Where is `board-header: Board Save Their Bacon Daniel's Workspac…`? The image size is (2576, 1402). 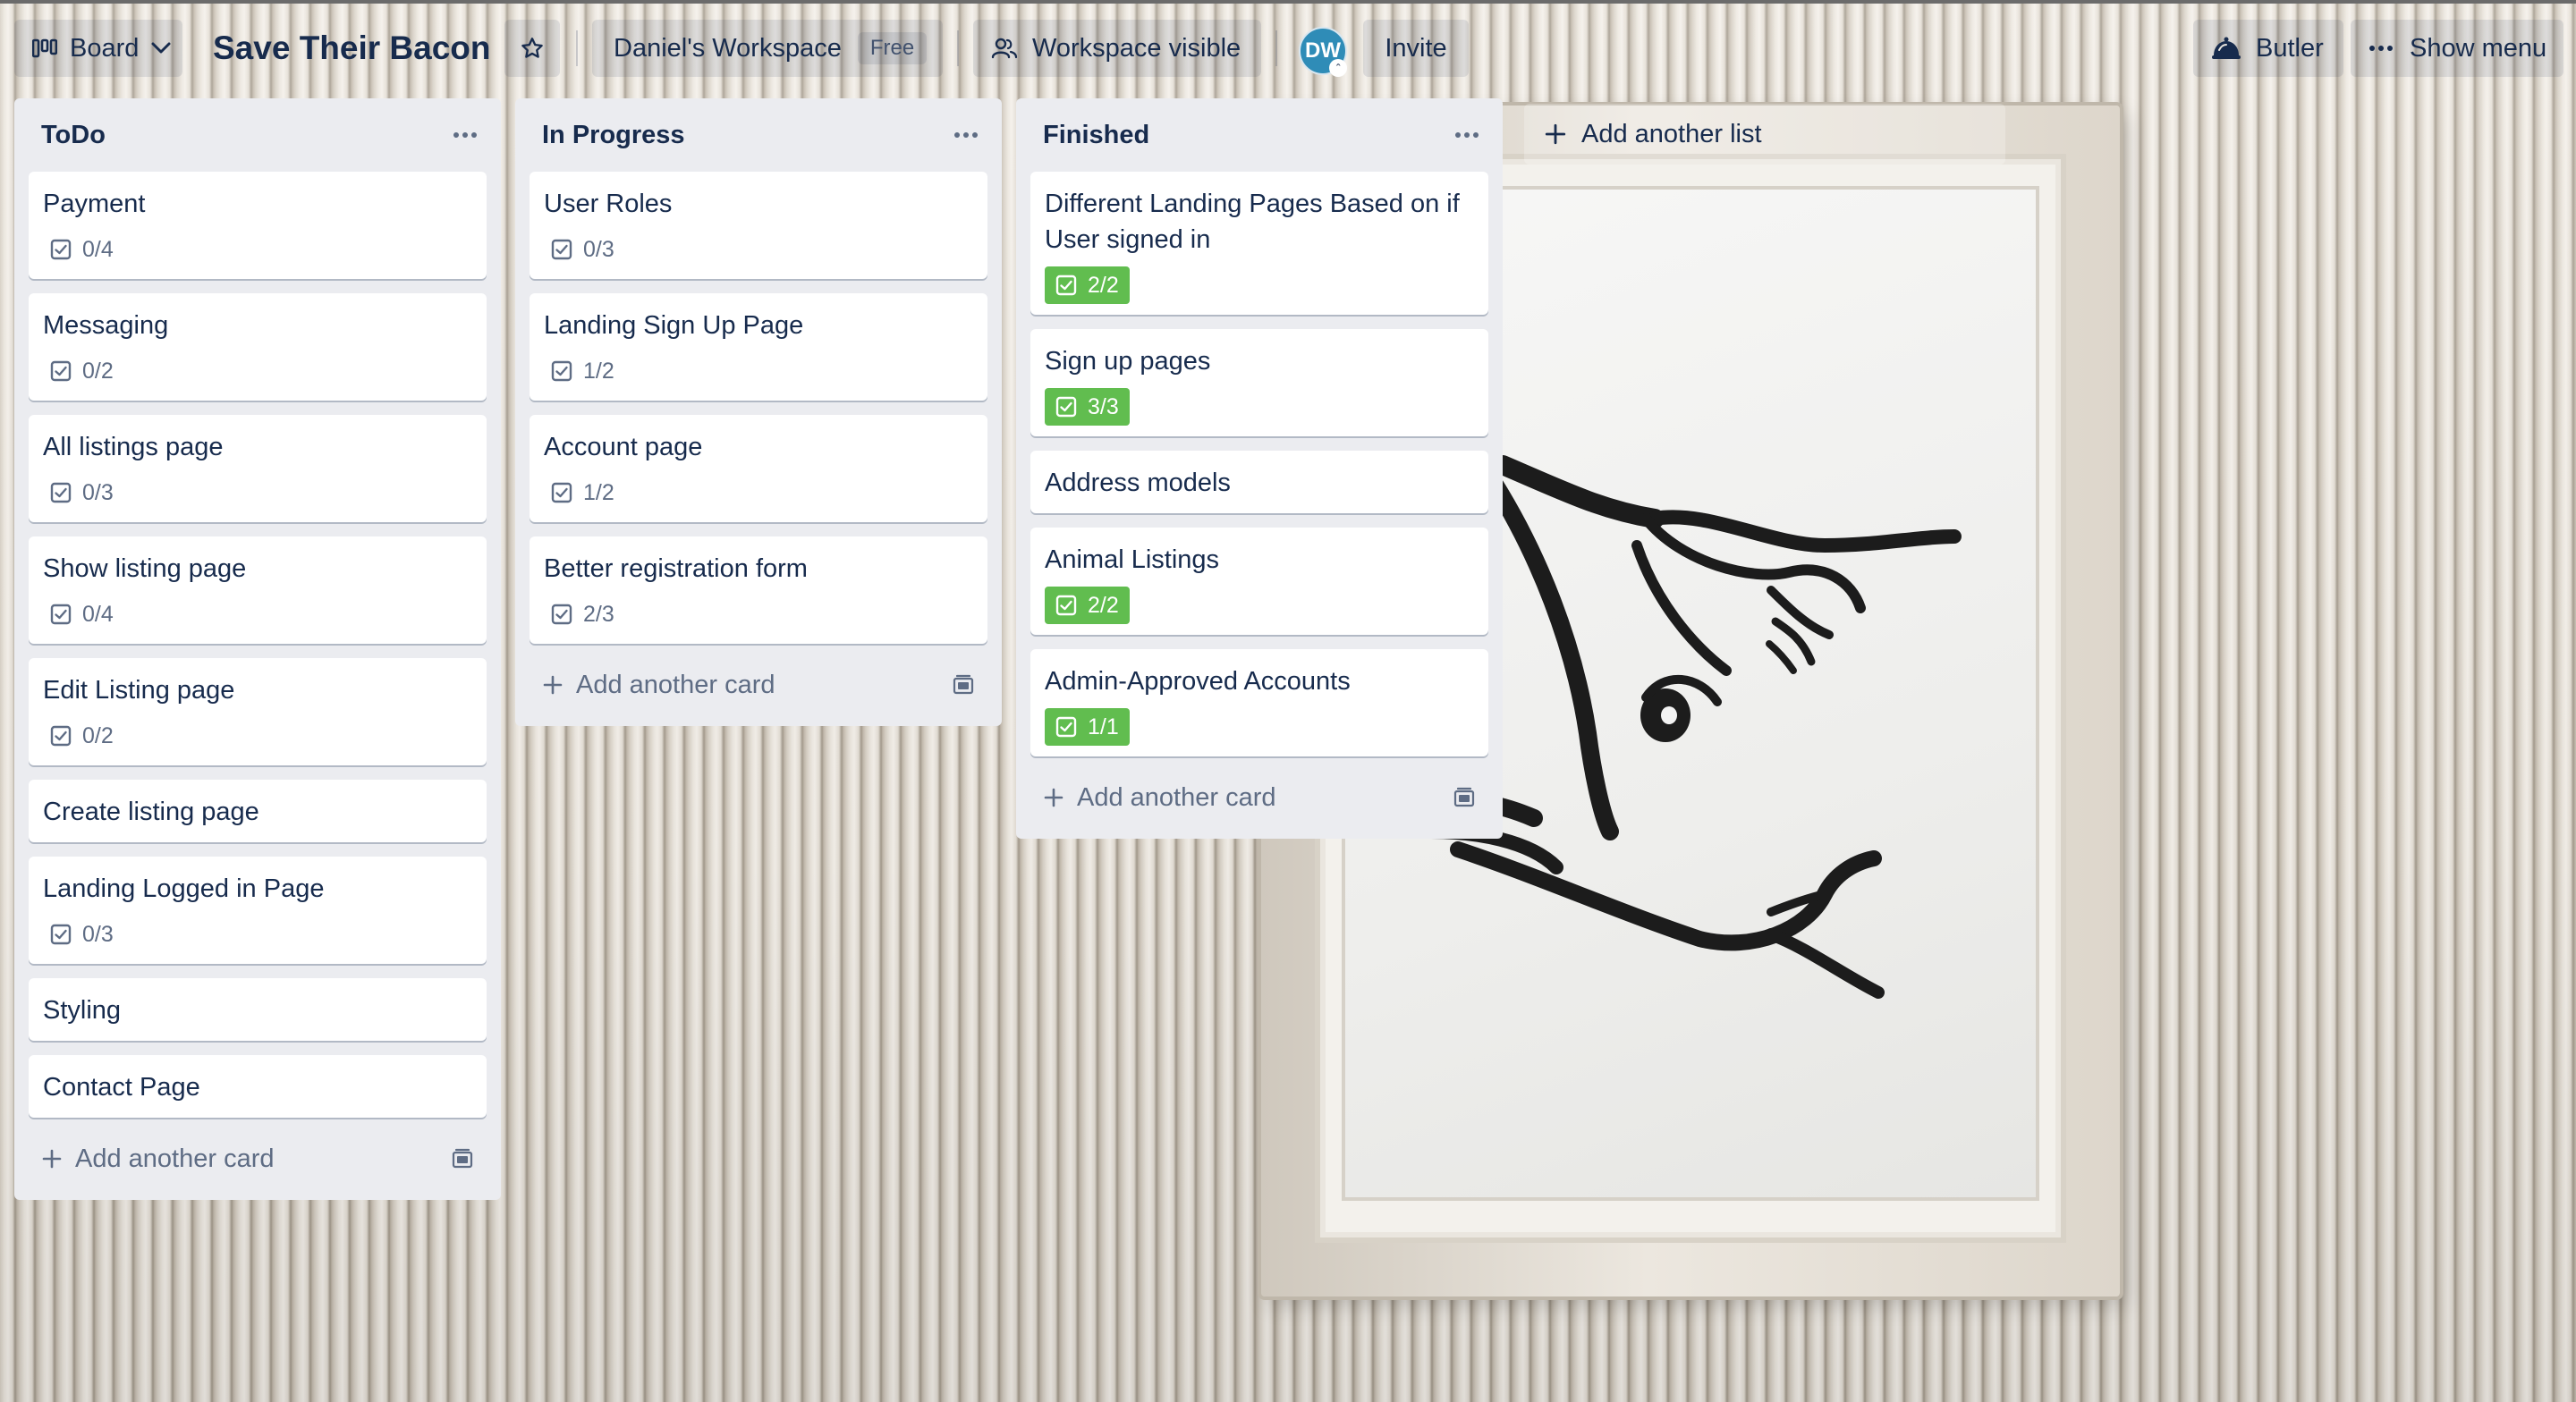
board-header: Board Save Their Bacon Daniel's Workspac… is located at coordinates (1288, 47).